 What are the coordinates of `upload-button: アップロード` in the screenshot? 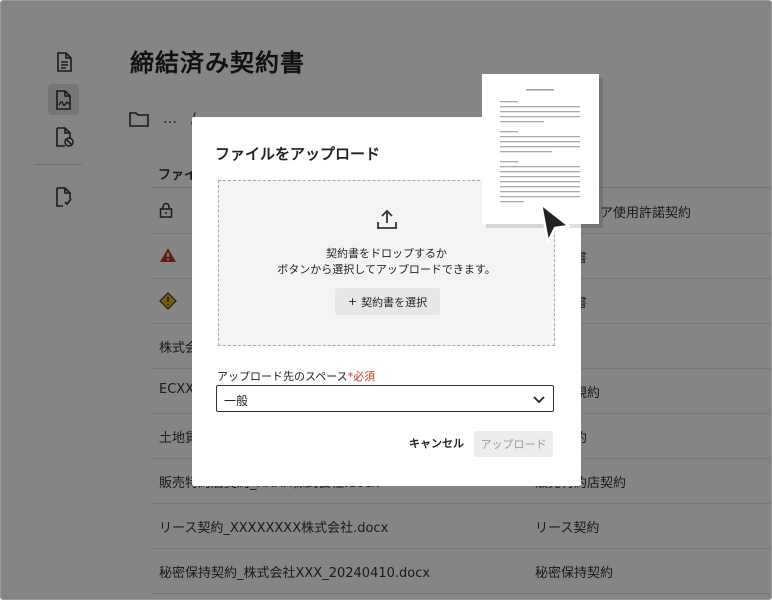 It's located at (513, 444).